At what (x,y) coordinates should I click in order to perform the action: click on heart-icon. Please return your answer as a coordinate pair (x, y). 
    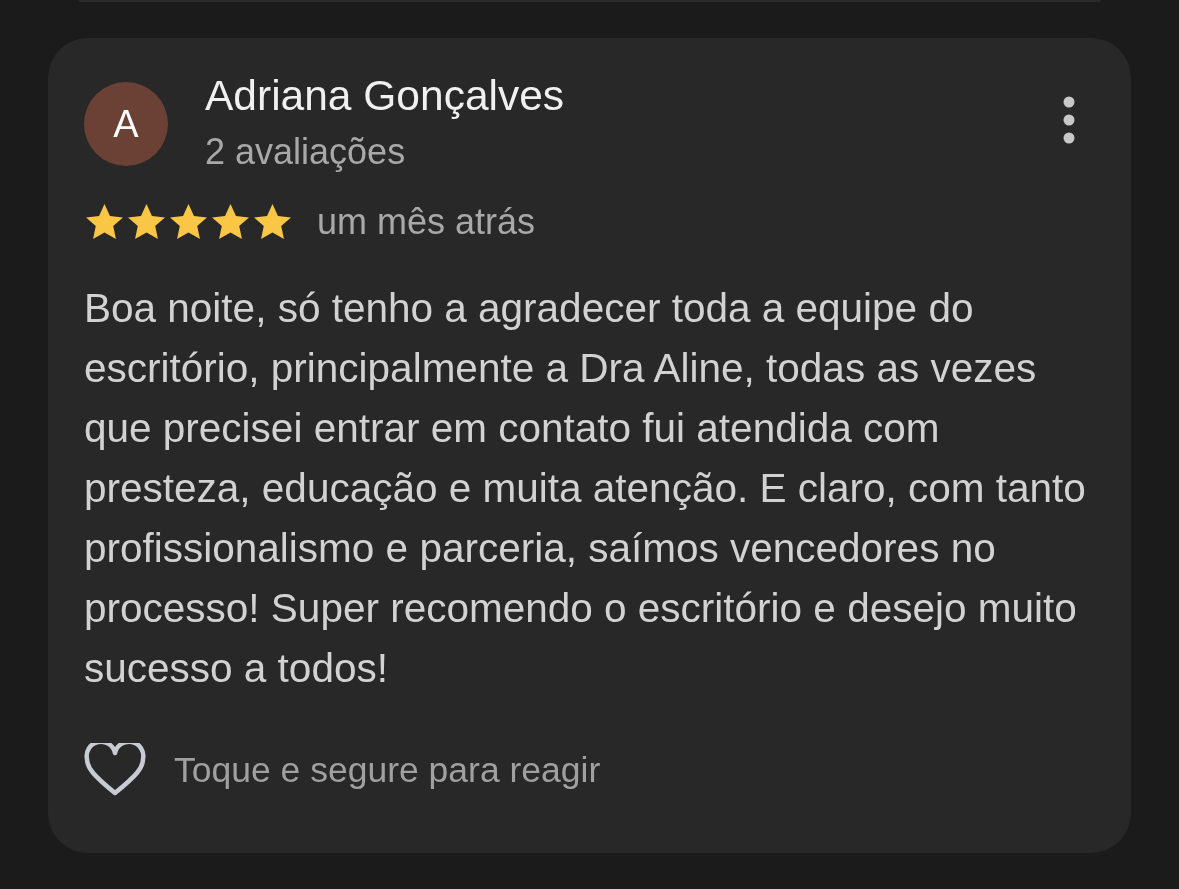
    Looking at the image, I should click on (115, 770).